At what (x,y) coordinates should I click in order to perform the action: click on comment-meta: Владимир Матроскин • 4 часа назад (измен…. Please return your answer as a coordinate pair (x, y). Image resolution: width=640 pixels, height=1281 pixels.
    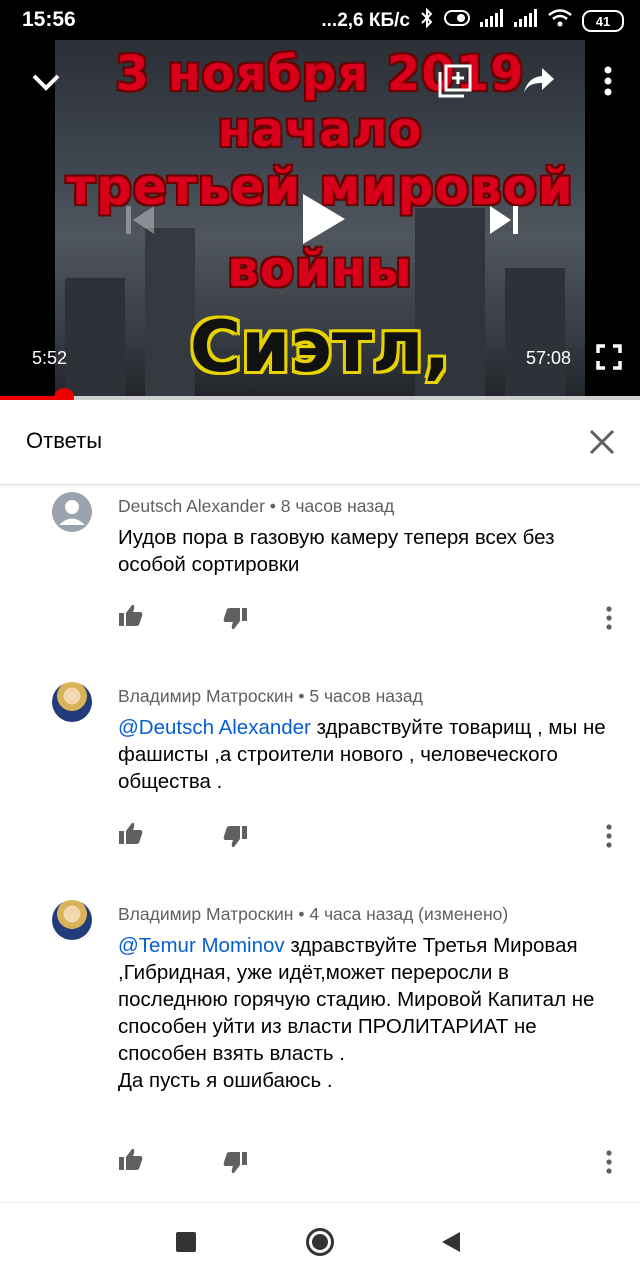
    Looking at the image, I should click on (313, 914).